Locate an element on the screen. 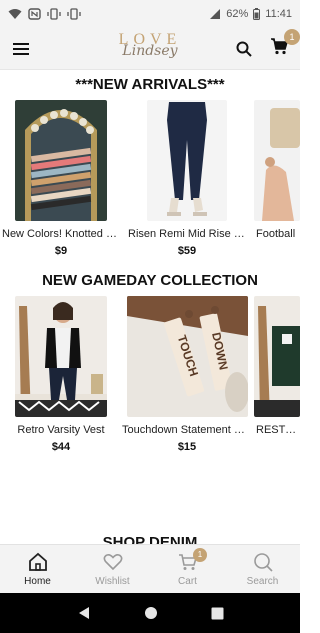  recents-icon is located at coordinates (217, 613).